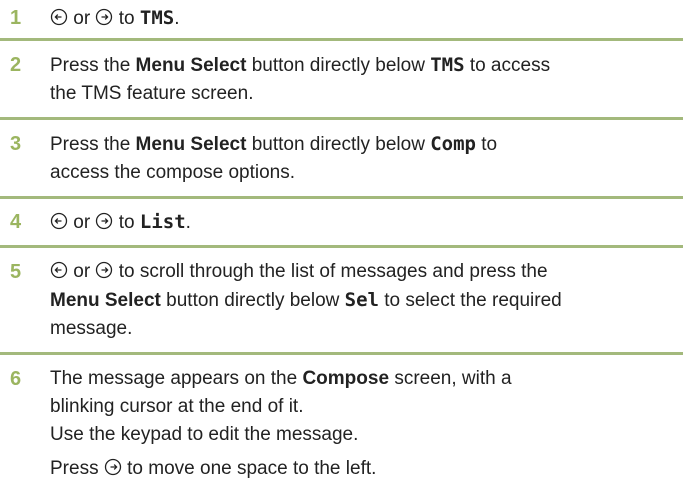 This screenshot has width=683, height=501. What do you see at coordinates (204, 434) in the screenshot?
I see `step-text: Use the keypad to edit the message.` at bounding box center [204, 434].